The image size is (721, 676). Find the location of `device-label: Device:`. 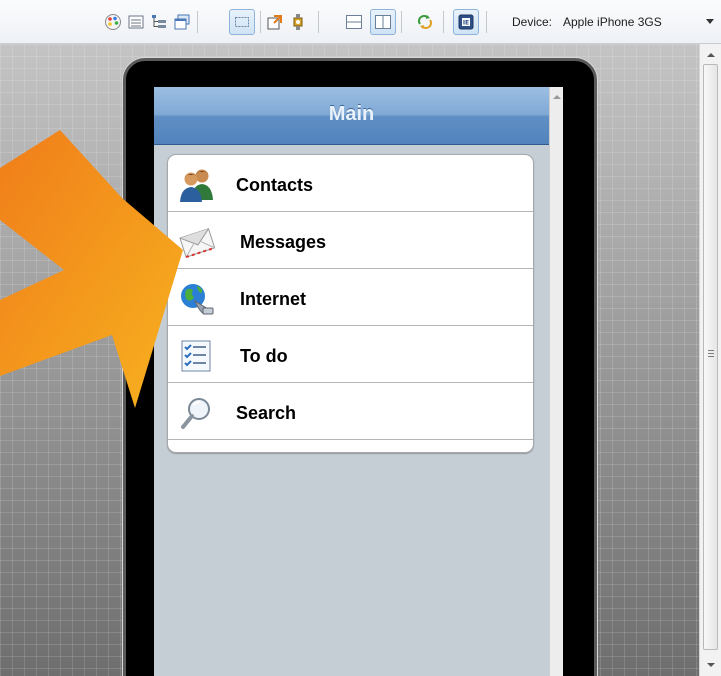

device-label: Device: is located at coordinates (532, 22).